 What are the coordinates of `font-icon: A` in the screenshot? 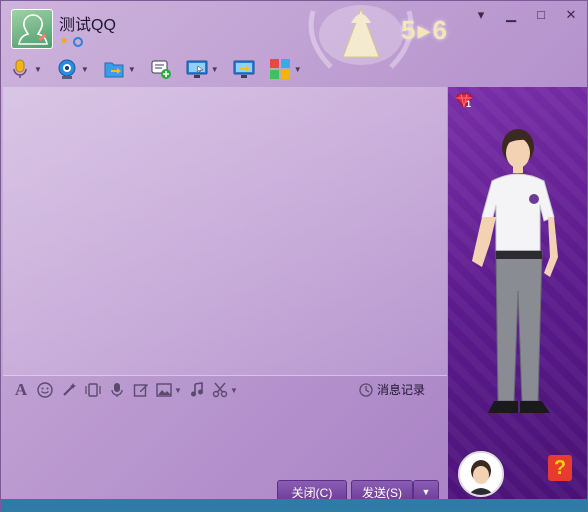 It's located at (21, 389).